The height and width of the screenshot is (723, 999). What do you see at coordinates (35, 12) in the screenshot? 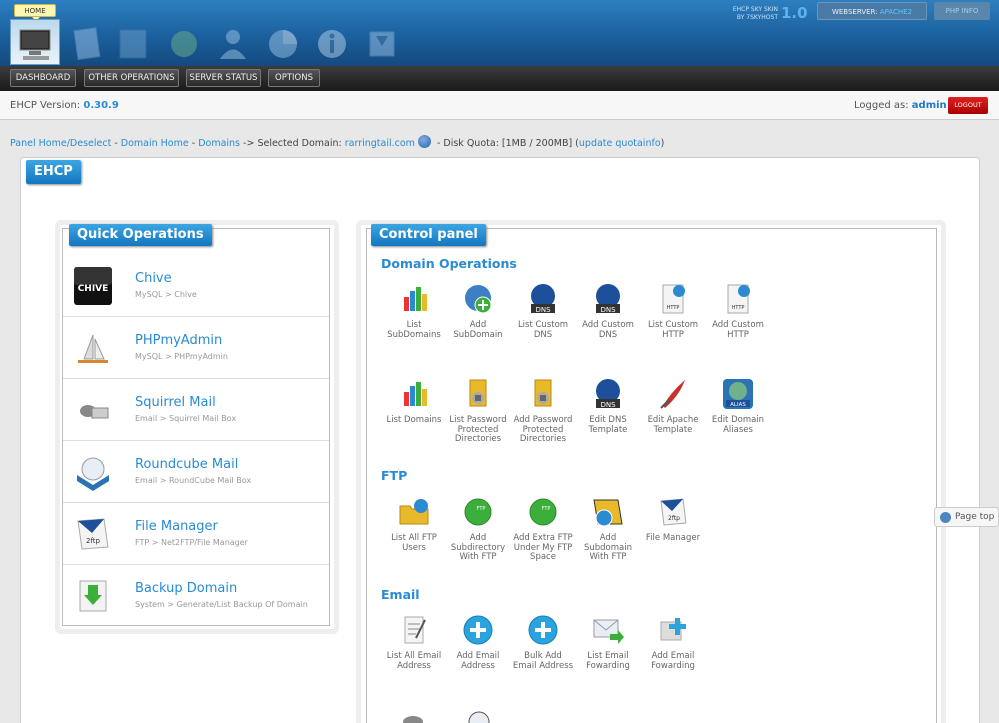
I see `home-tab-label: HOME` at bounding box center [35, 12].